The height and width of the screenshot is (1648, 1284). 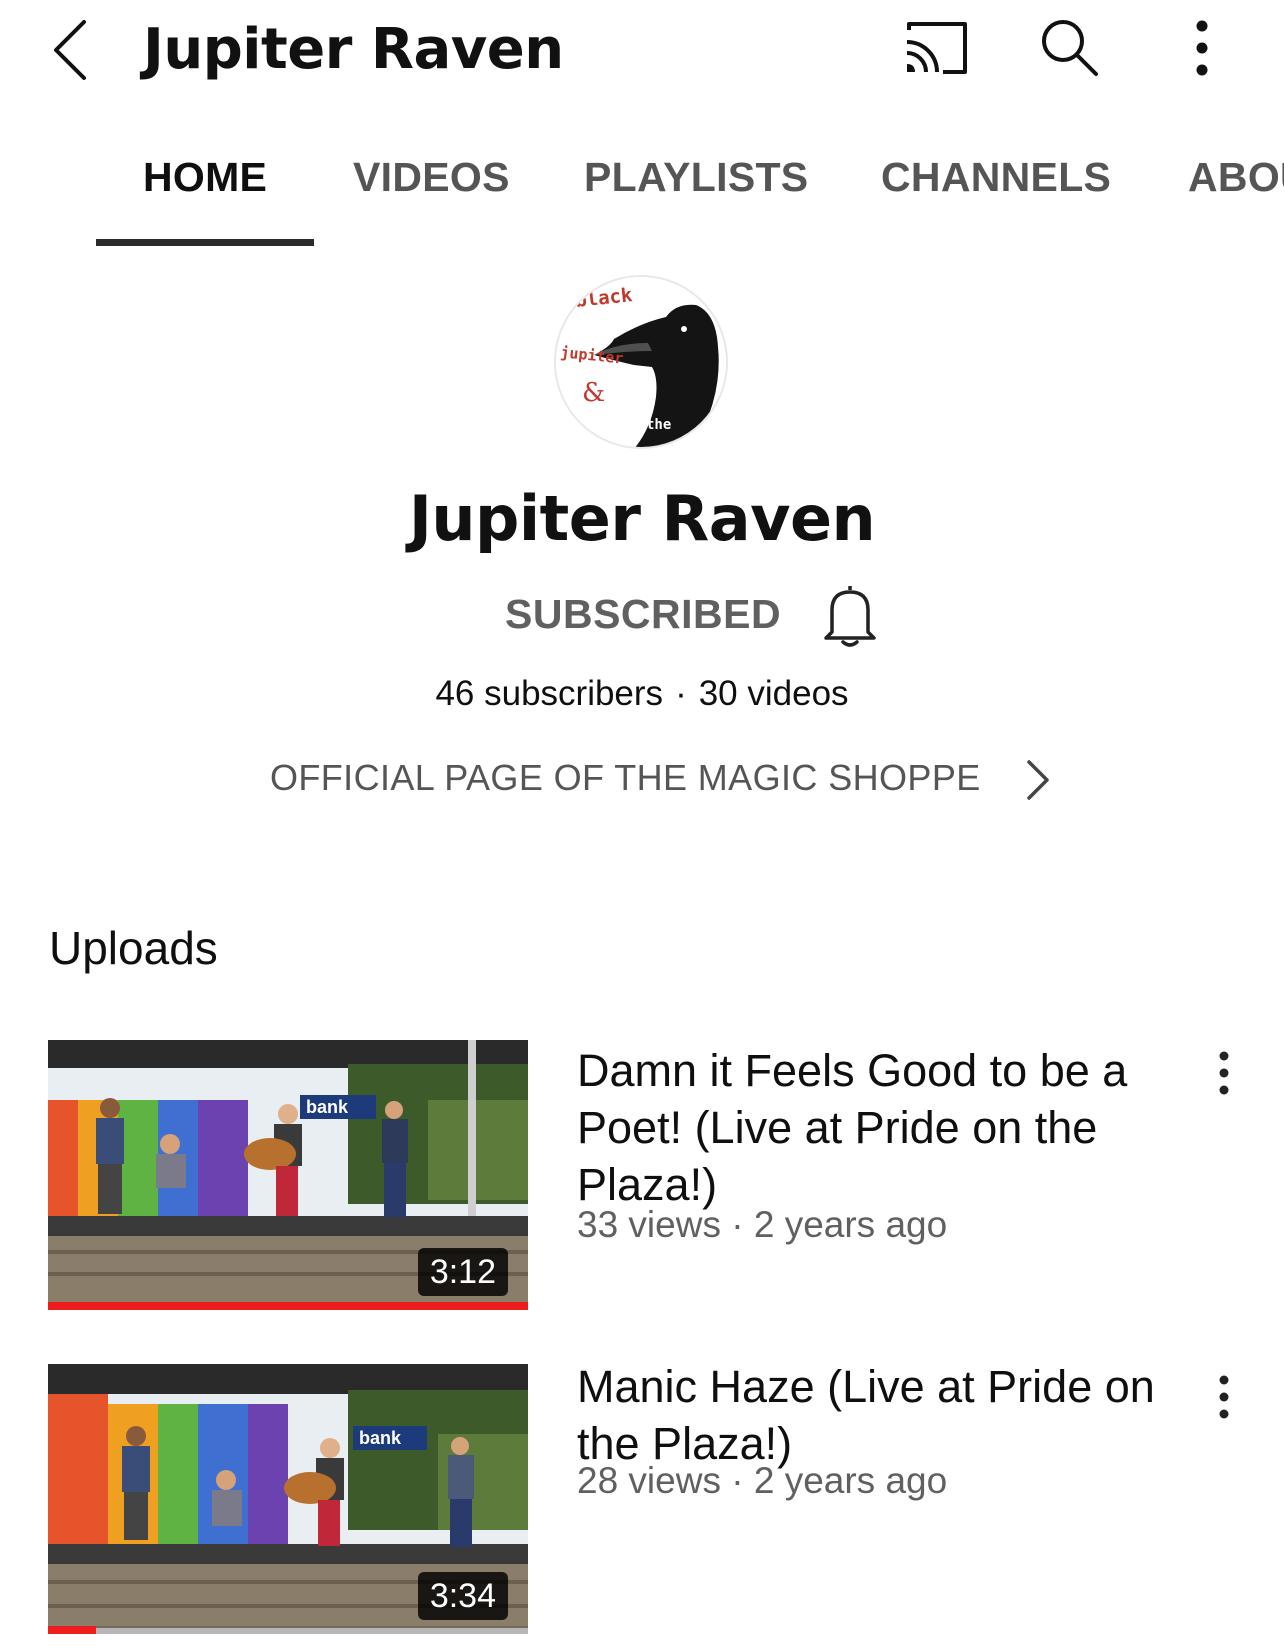 I want to click on tab-home: HOME, so click(x=205, y=177).